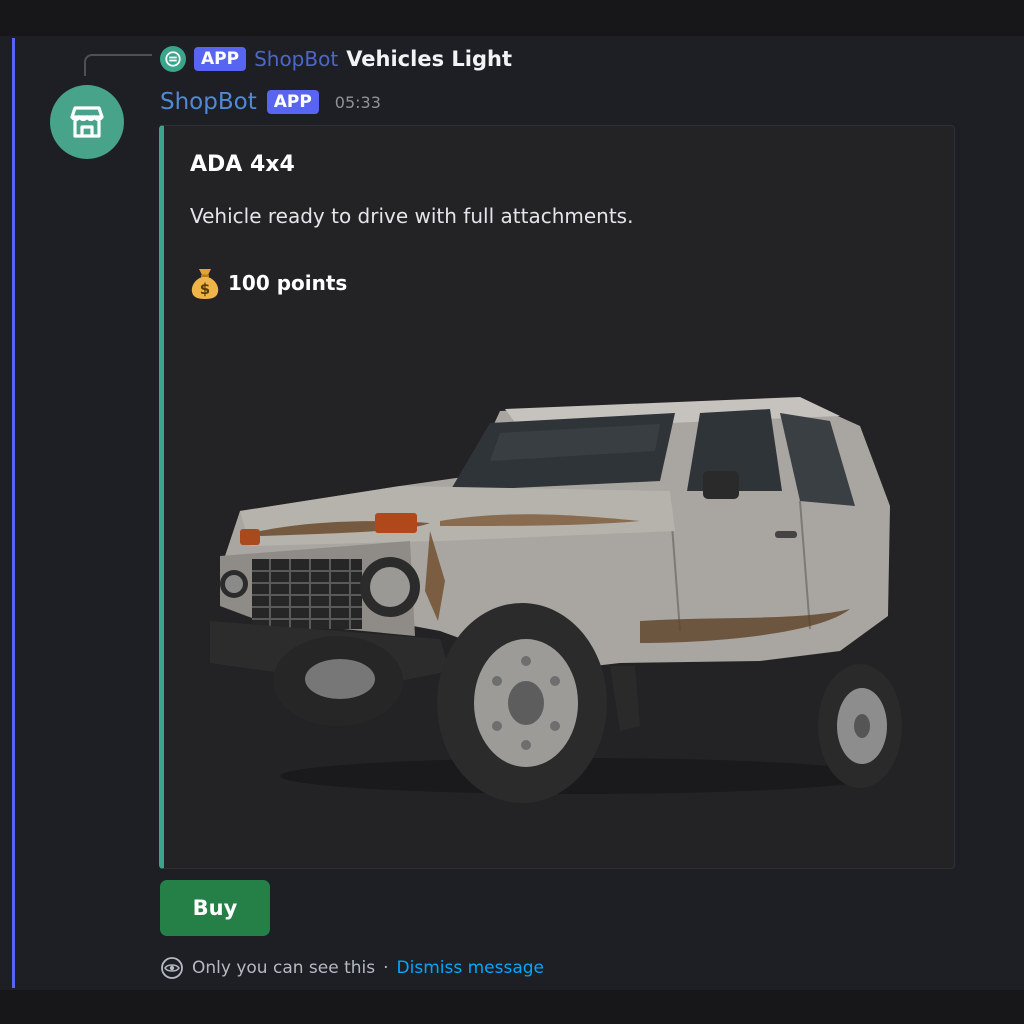  Describe the element at coordinates (13, 513) in the screenshot. I see `highlight-bar` at that location.